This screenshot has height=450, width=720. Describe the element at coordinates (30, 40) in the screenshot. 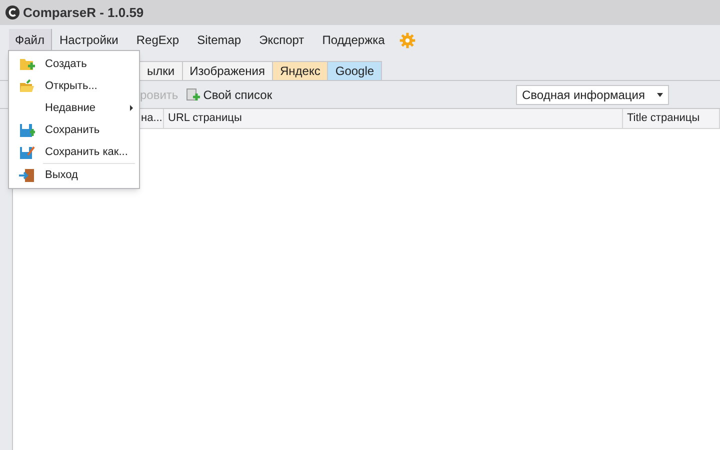

I see `menu-item: Файл` at that location.